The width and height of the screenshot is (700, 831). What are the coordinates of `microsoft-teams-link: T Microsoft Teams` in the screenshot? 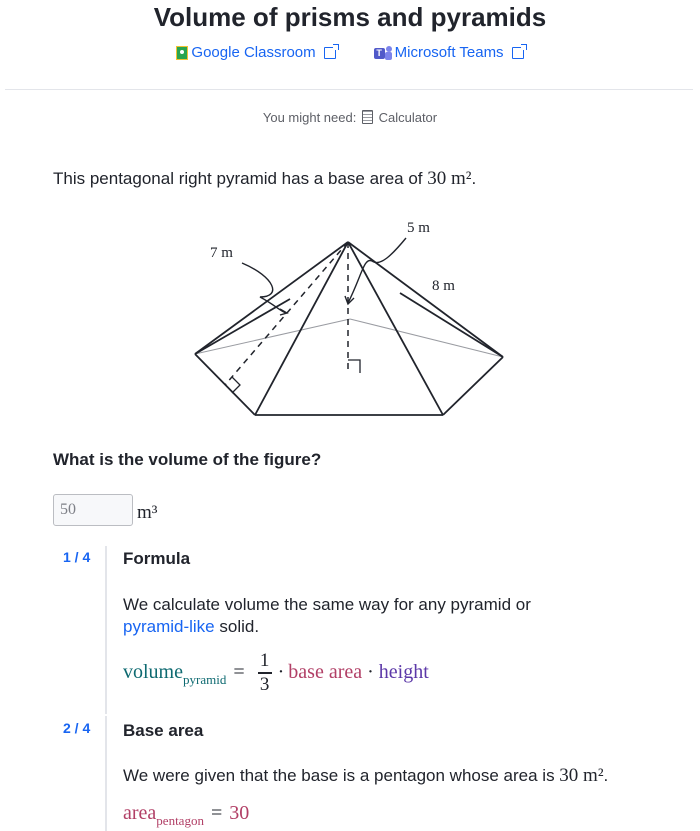 It's located at (450, 52).